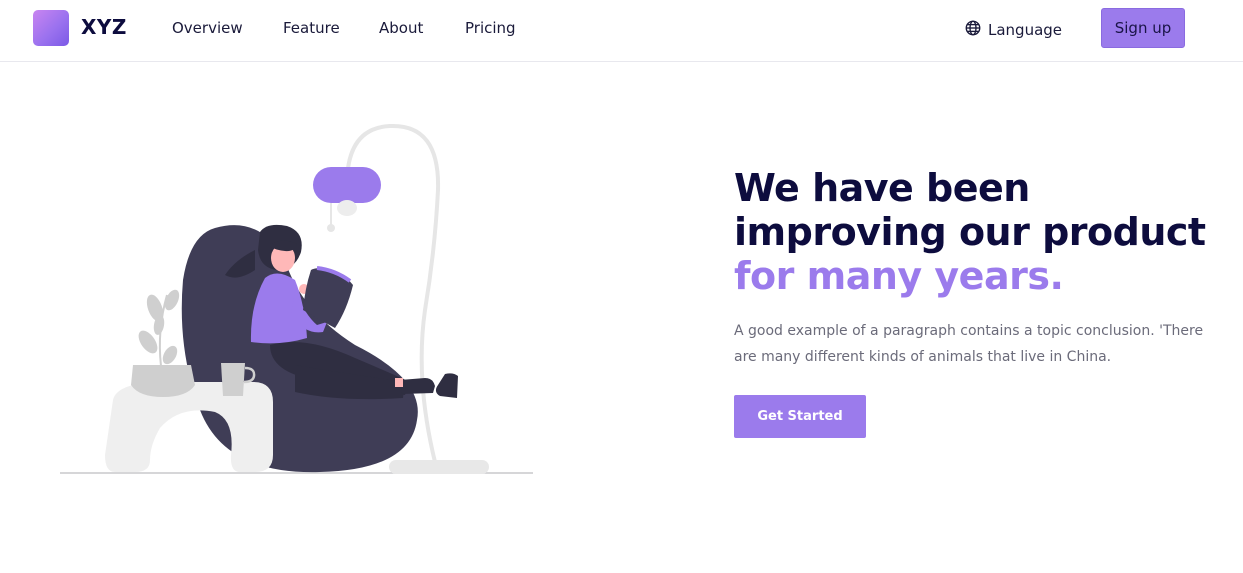 The height and width of the screenshot is (573, 1243). What do you see at coordinates (490, 28) in the screenshot?
I see `nav-item-pricing: Pricing` at bounding box center [490, 28].